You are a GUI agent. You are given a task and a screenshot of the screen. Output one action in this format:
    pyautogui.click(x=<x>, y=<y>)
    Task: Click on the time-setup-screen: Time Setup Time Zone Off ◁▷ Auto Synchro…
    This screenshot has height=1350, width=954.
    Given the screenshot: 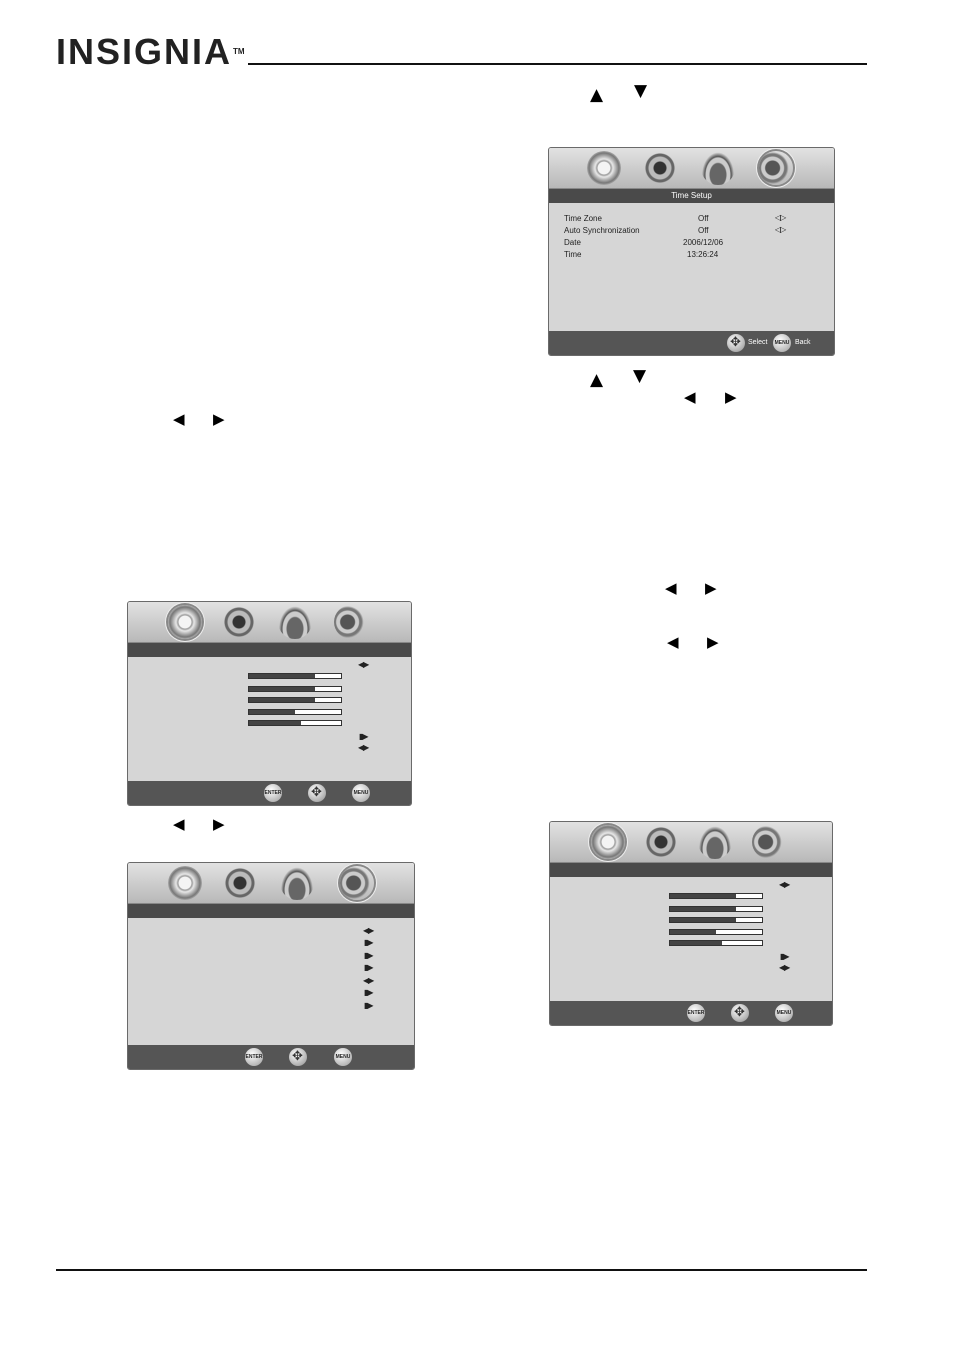 What is the action you would take?
    pyautogui.click(x=691, y=251)
    